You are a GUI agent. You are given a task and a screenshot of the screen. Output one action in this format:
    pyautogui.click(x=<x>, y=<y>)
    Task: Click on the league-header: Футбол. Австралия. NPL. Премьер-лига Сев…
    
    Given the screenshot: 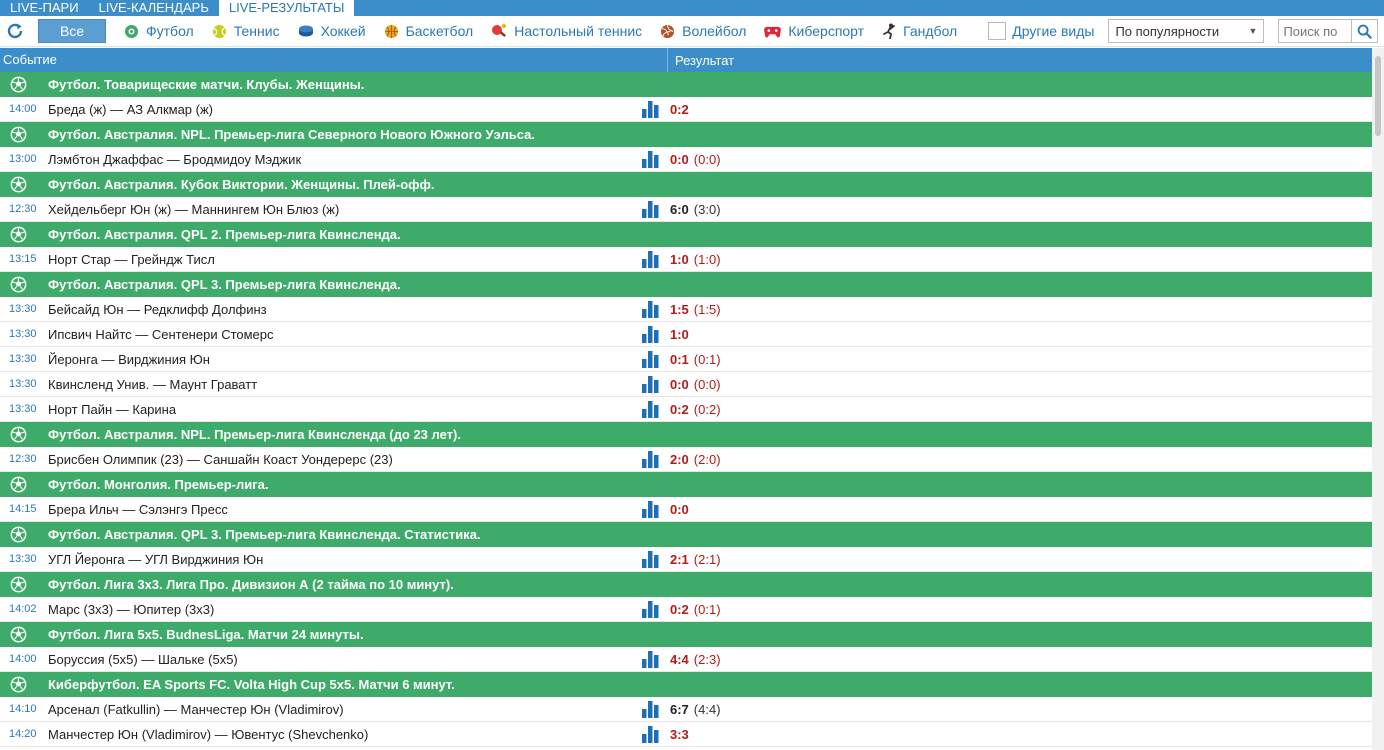 What is the action you would take?
    pyautogui.click(x=686, y=134)
    